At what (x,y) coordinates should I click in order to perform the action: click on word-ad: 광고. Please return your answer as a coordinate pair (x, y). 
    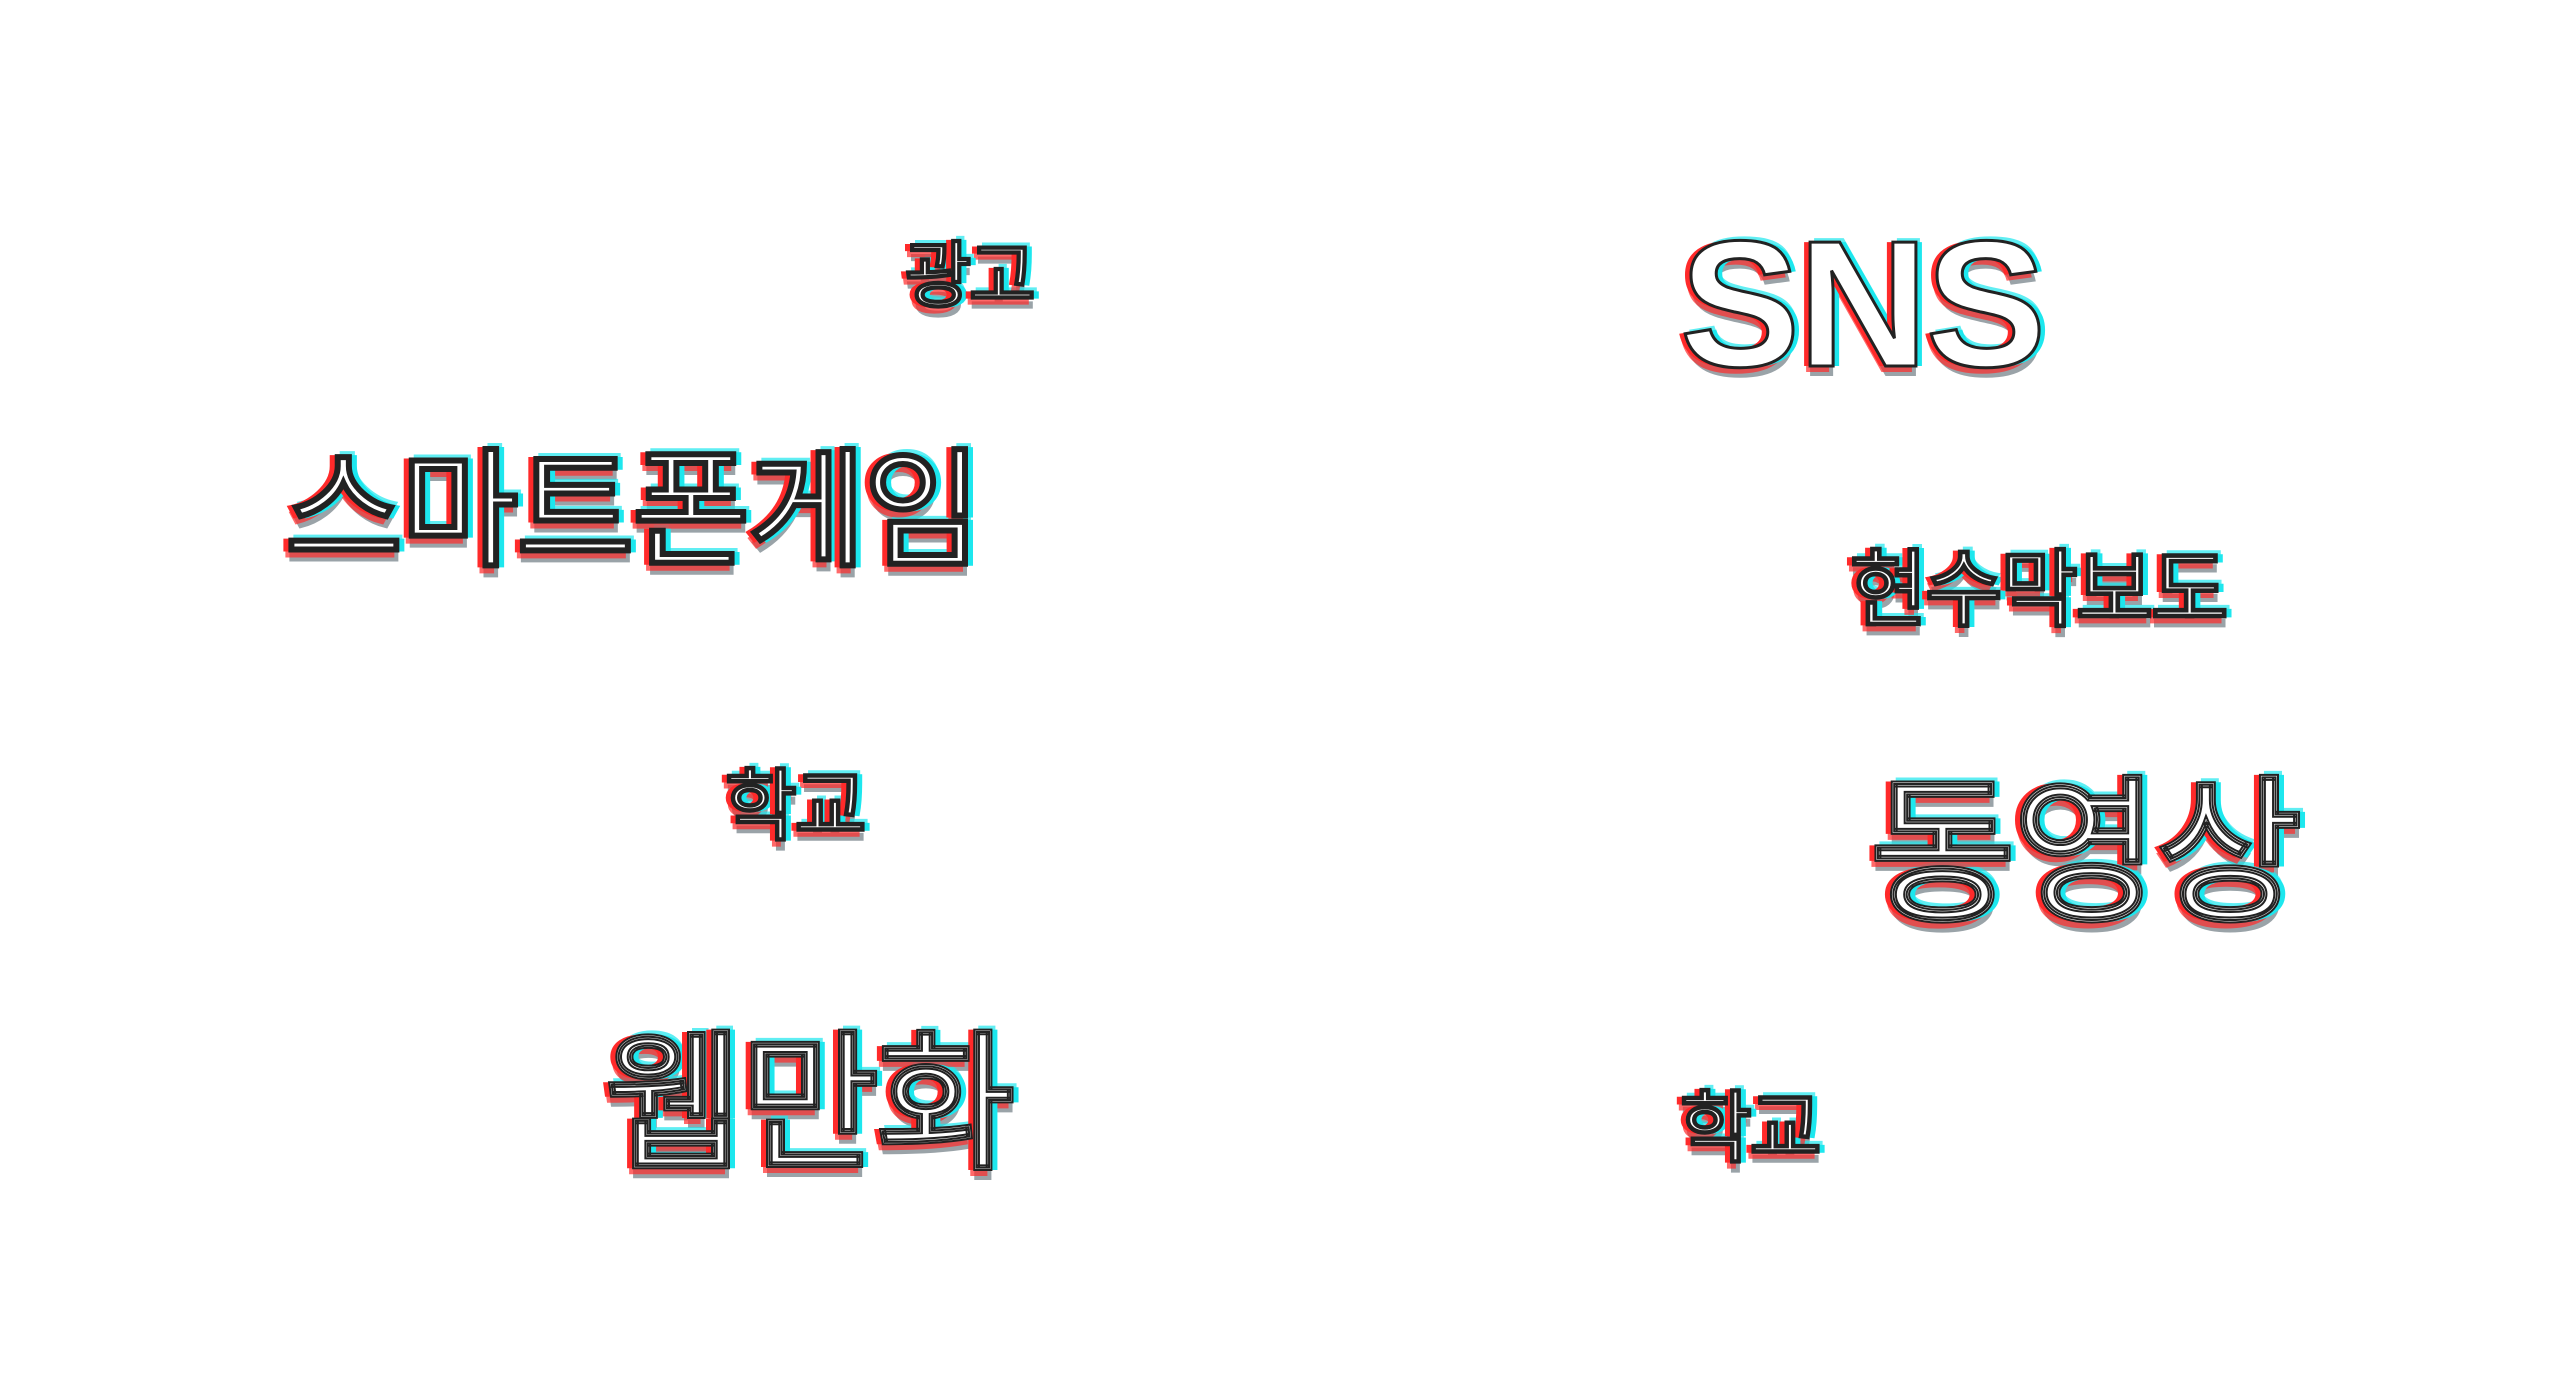
    Looking at the image, I should click on (970, 276).